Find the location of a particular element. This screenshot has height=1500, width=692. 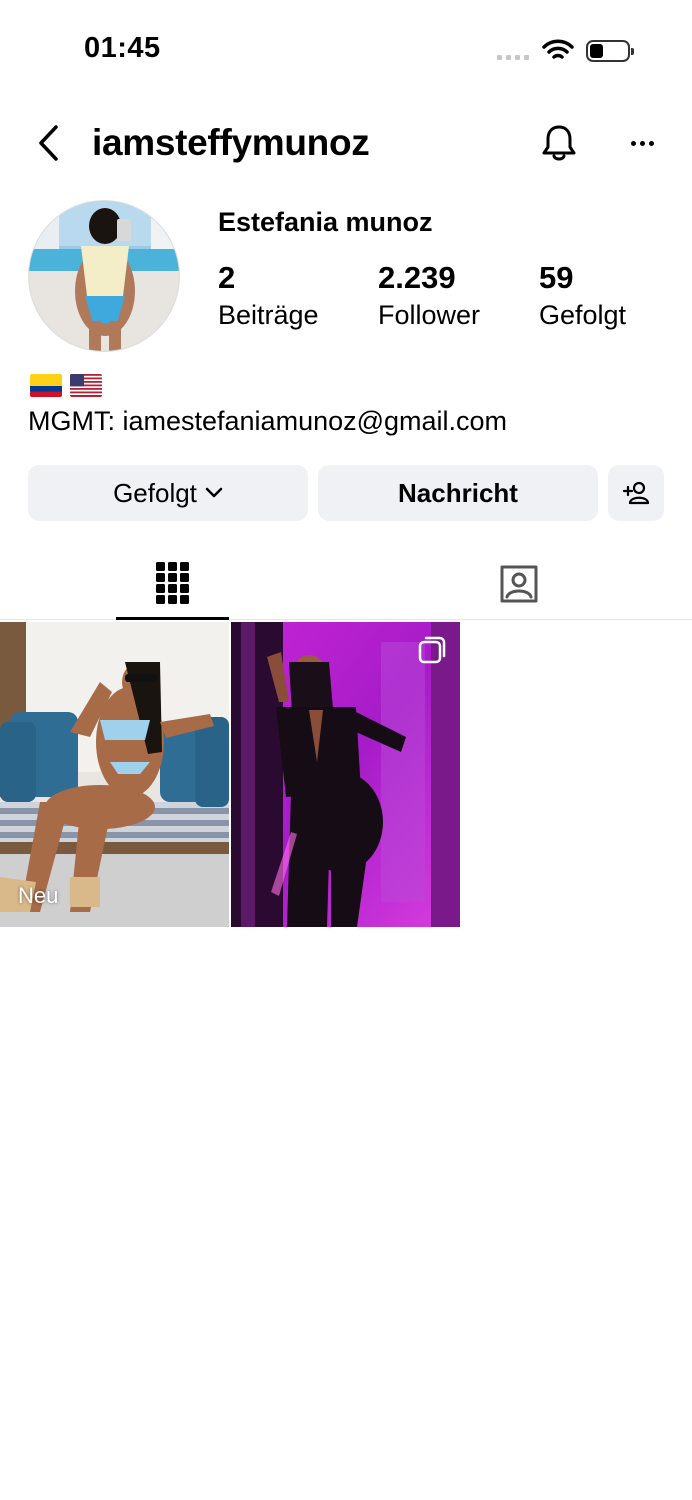

followers-label: Follower is located at coordinates (429, 315).